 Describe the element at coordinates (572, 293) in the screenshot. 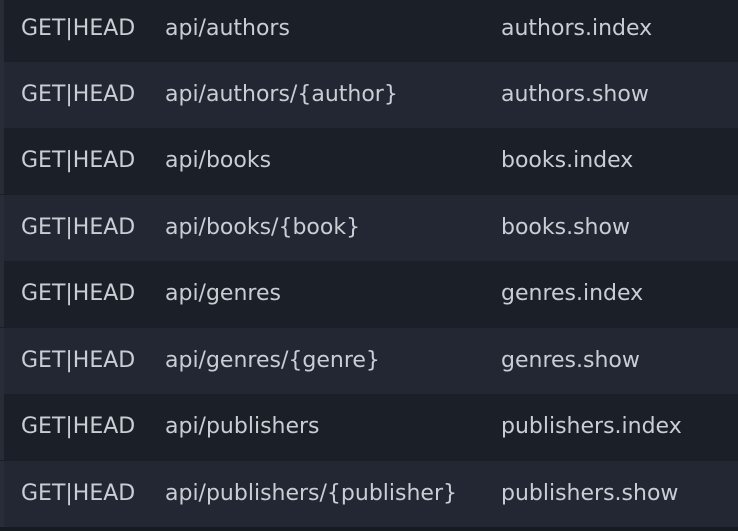

I see `route-name: genres.index` at that location.